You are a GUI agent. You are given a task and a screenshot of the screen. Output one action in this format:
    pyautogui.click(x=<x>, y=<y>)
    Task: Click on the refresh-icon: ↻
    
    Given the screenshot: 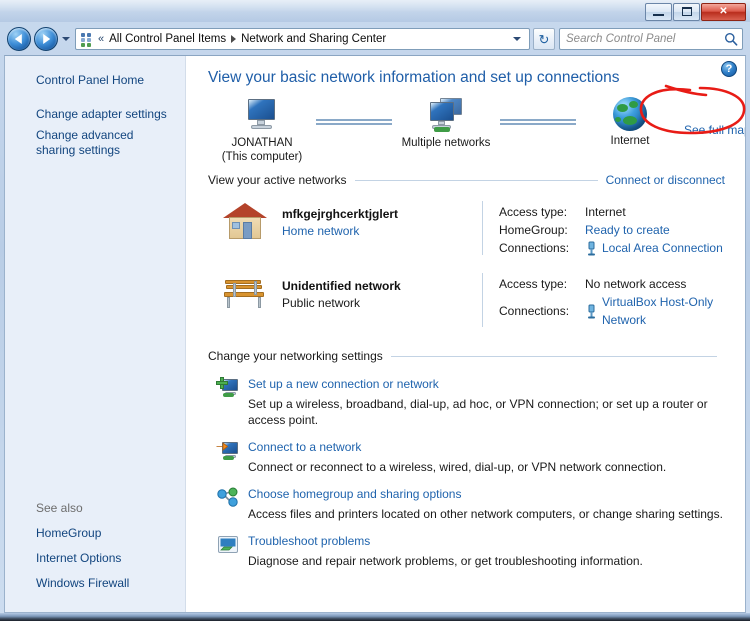 What is the action you would take?
    pyautogui.click(x=544, y=39)
    